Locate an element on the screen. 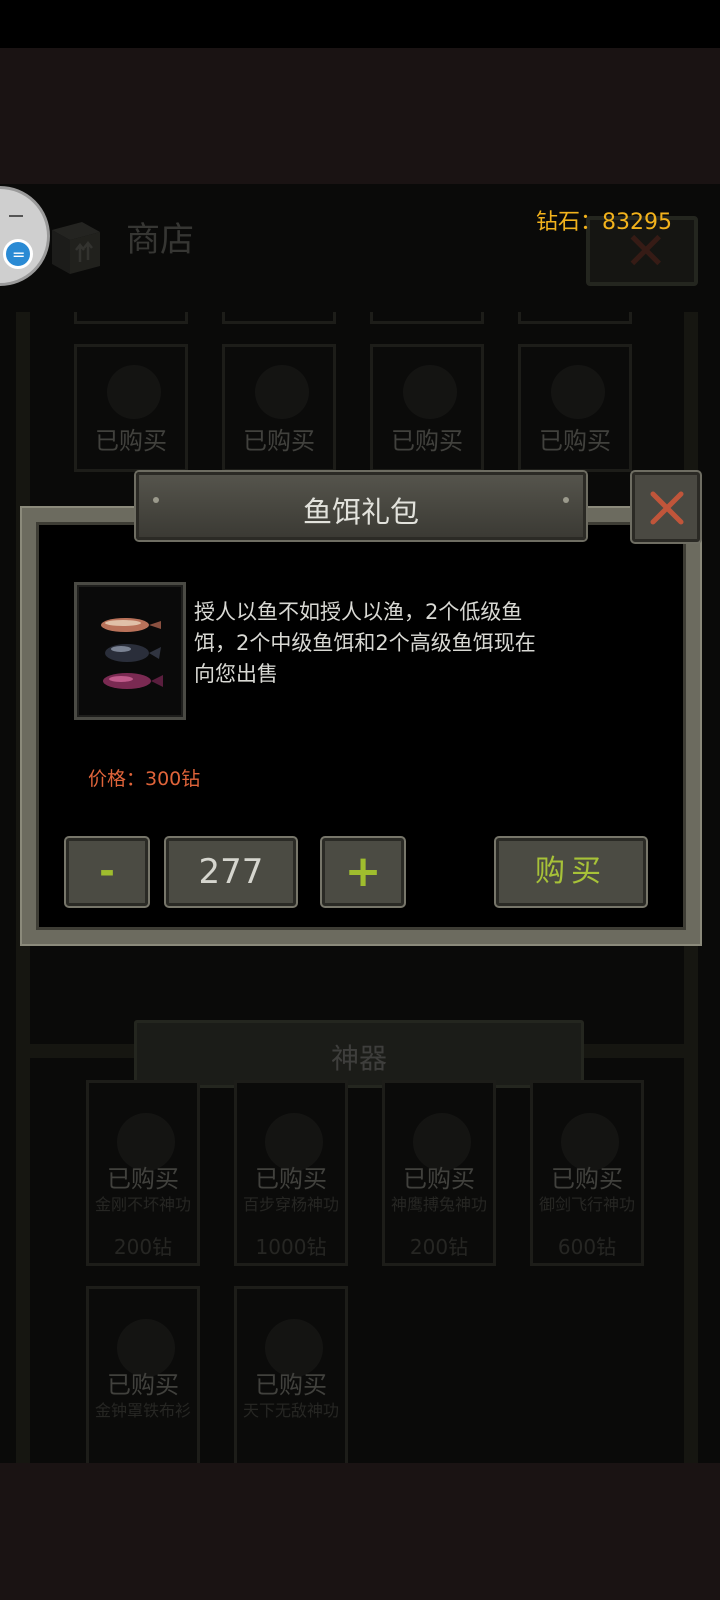 The width and height of the screenshot is (720, 1600). artifact-card: 已购买 天下无敌神功 is located at coordinates (291, 1374).